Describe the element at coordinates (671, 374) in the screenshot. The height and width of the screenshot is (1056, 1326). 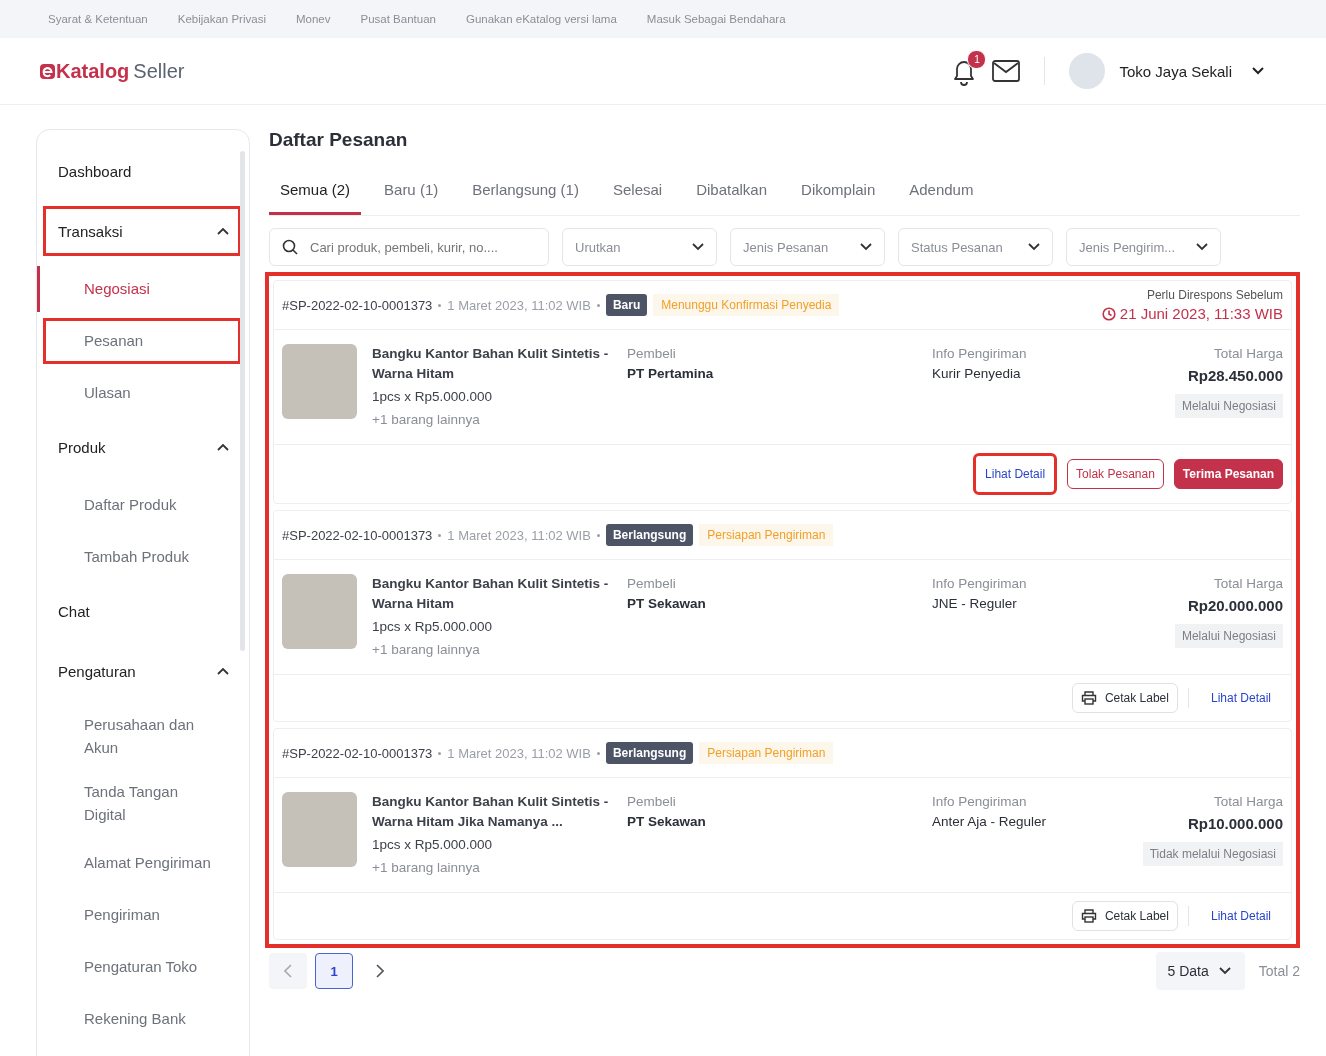
I see `buyer-name: PT Pertamina` at that location.